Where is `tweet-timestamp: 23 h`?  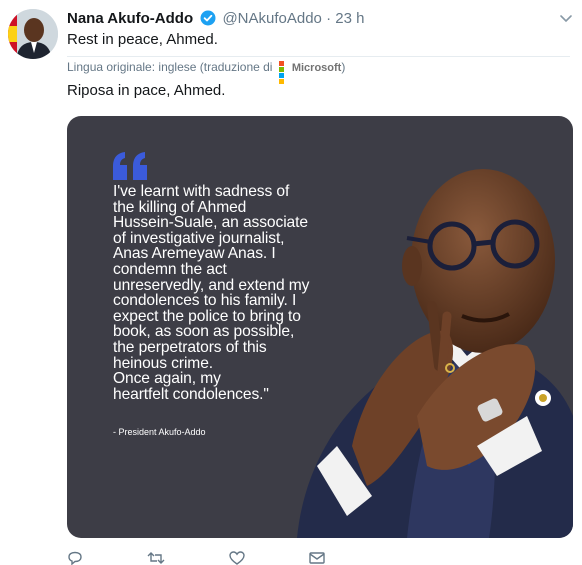 tweet-timestamp: 23 h is located at coordinates (349, 18).